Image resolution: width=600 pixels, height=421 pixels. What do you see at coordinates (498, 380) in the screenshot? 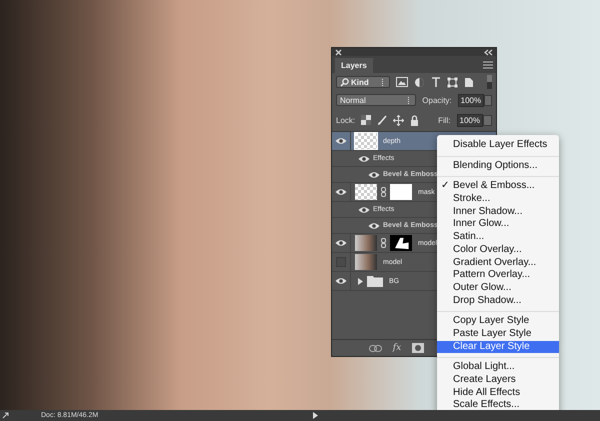
I see `menu-item: Create Layers` at bounding box center [498, 380].